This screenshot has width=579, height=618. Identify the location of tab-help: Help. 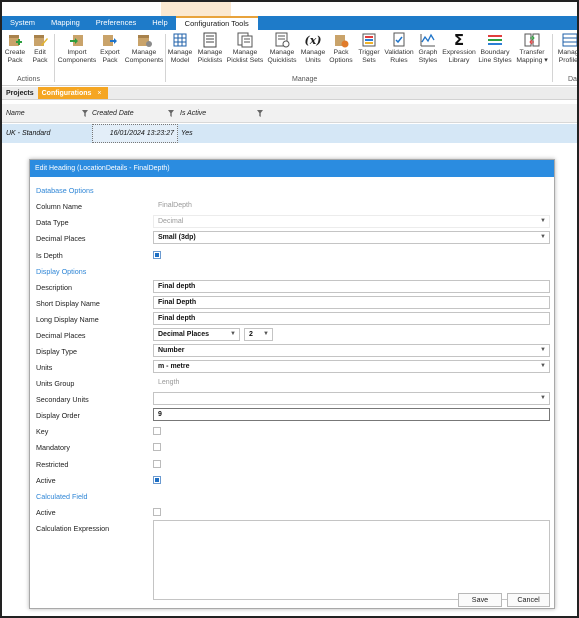
(159, 23).